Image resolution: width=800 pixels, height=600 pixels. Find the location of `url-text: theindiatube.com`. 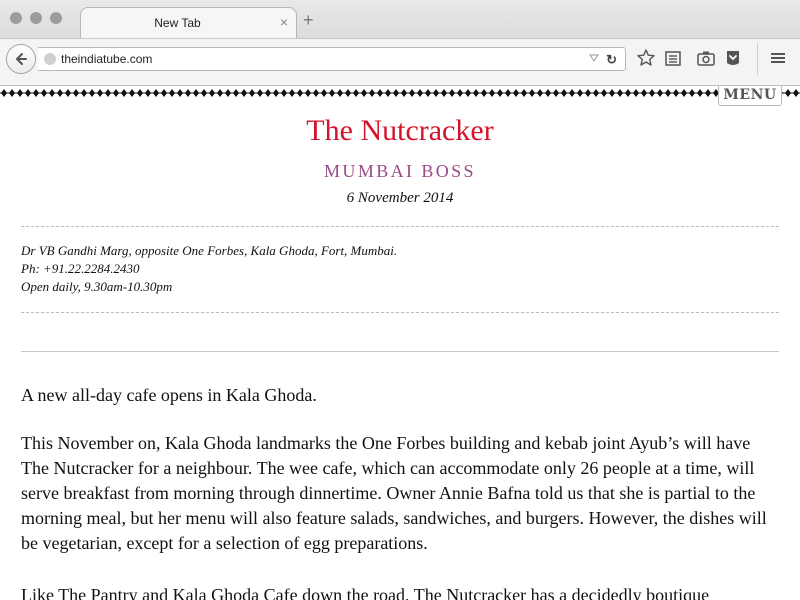

url-text: theindiatube.com is located at coordinates (107, 59).